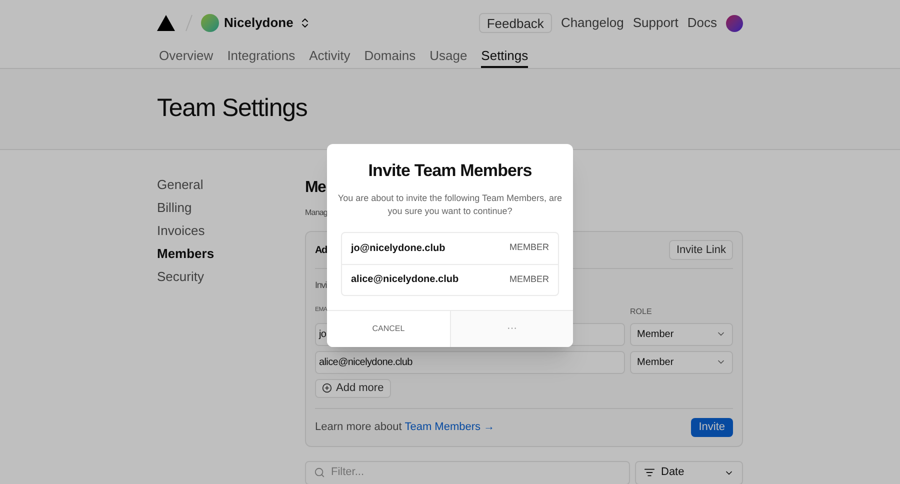 The image size is (900, 484). Describe the element at coordinates (398, 249) in the screenshot. I see `member-email: jo@nicelydone.club` at that location.